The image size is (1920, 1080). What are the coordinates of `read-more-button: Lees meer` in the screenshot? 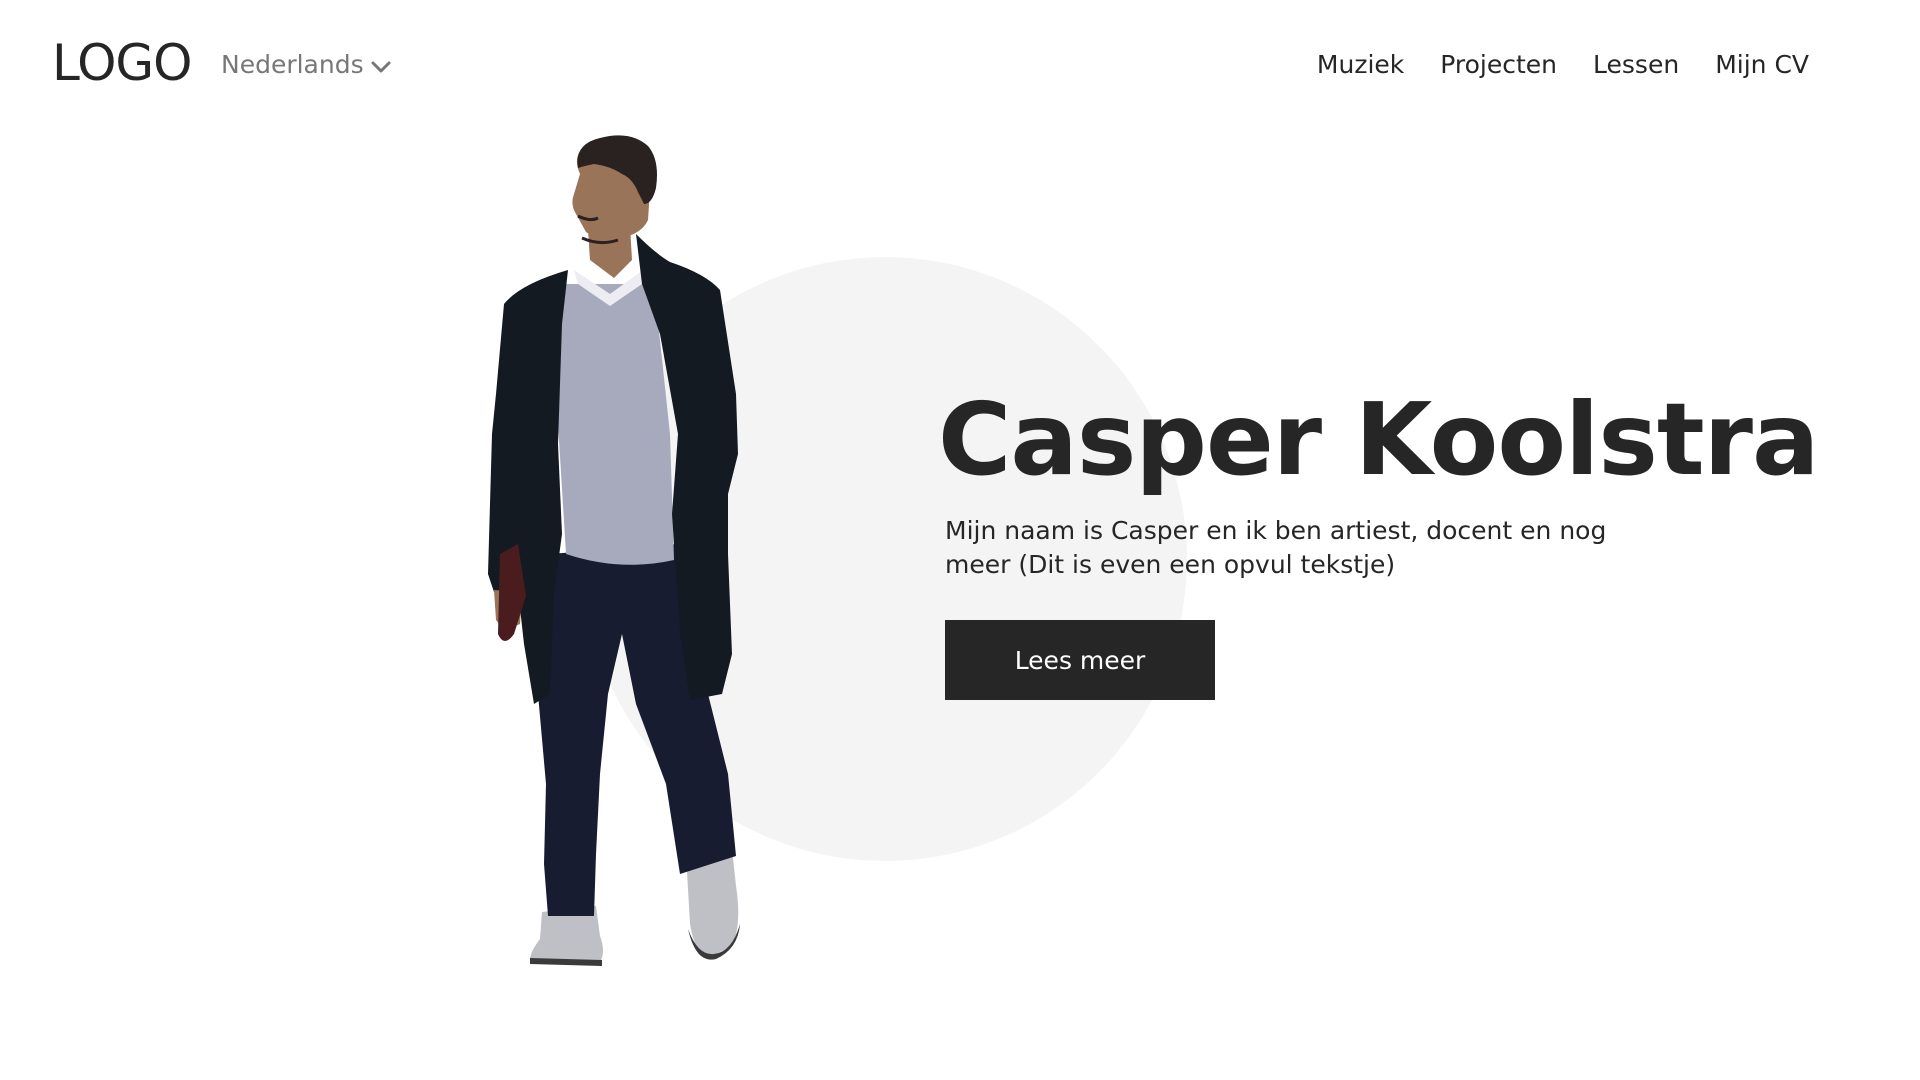 It's located at (1080, 660).